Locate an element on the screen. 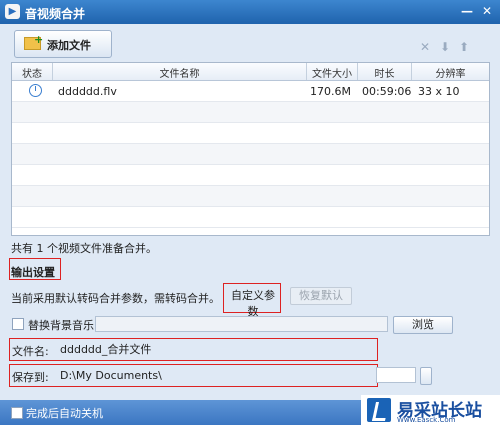 The image size is (500, 425). col-resolution: 分辨率 is located at coordinates (450, 74).